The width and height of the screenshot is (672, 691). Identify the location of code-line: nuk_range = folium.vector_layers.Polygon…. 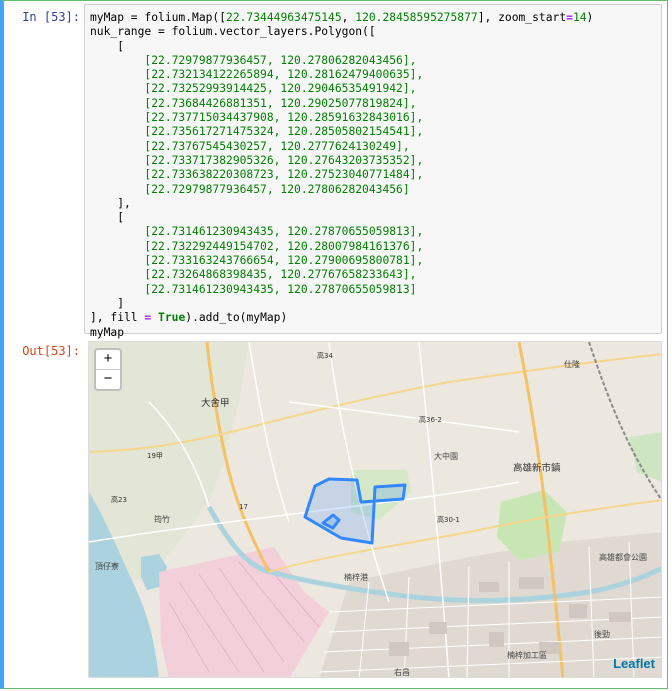
(233, 32).